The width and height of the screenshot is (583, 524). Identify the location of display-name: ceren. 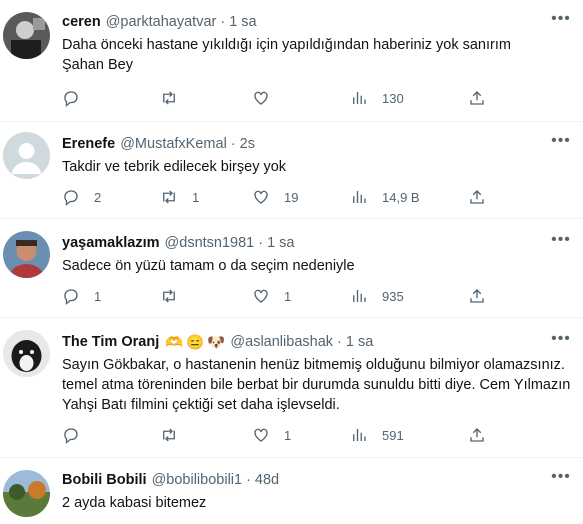
(81, 22).